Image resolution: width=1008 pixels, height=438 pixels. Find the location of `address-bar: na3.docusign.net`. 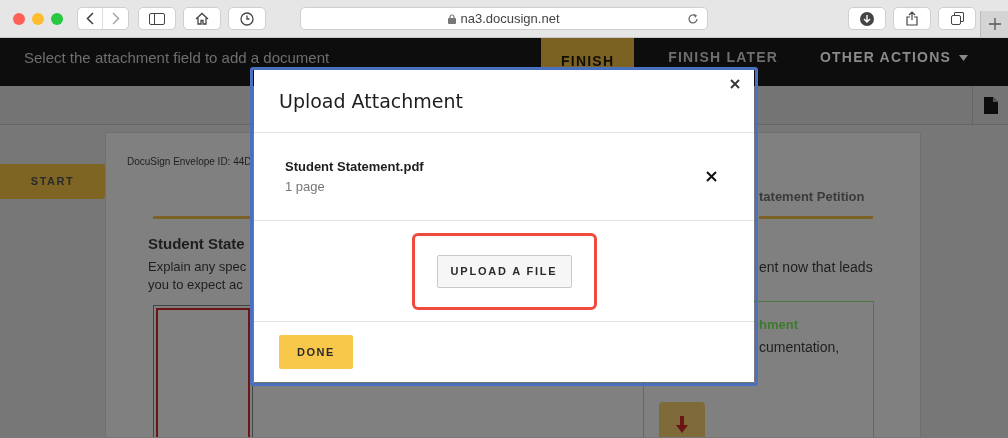

address-bar: na3.docusign.net is located at coordinates (504, 18).